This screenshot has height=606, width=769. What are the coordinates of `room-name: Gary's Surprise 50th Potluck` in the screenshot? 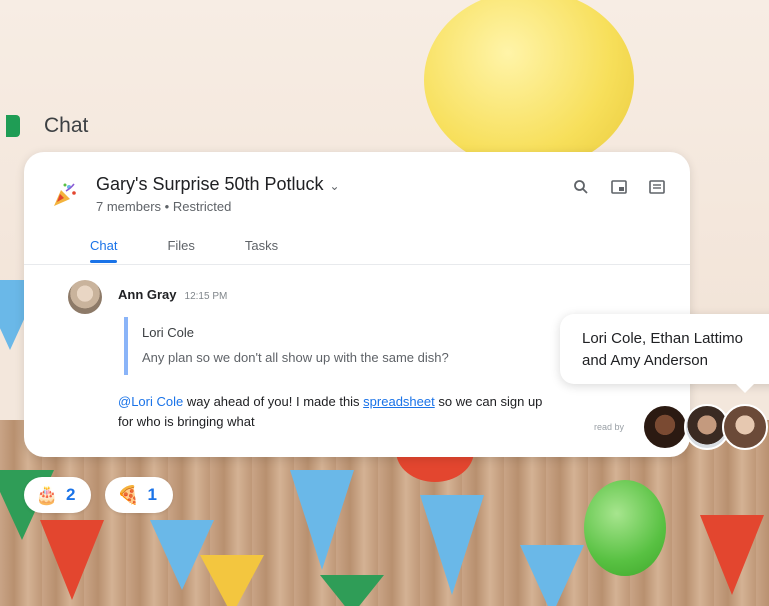 It's located at (210, 184).